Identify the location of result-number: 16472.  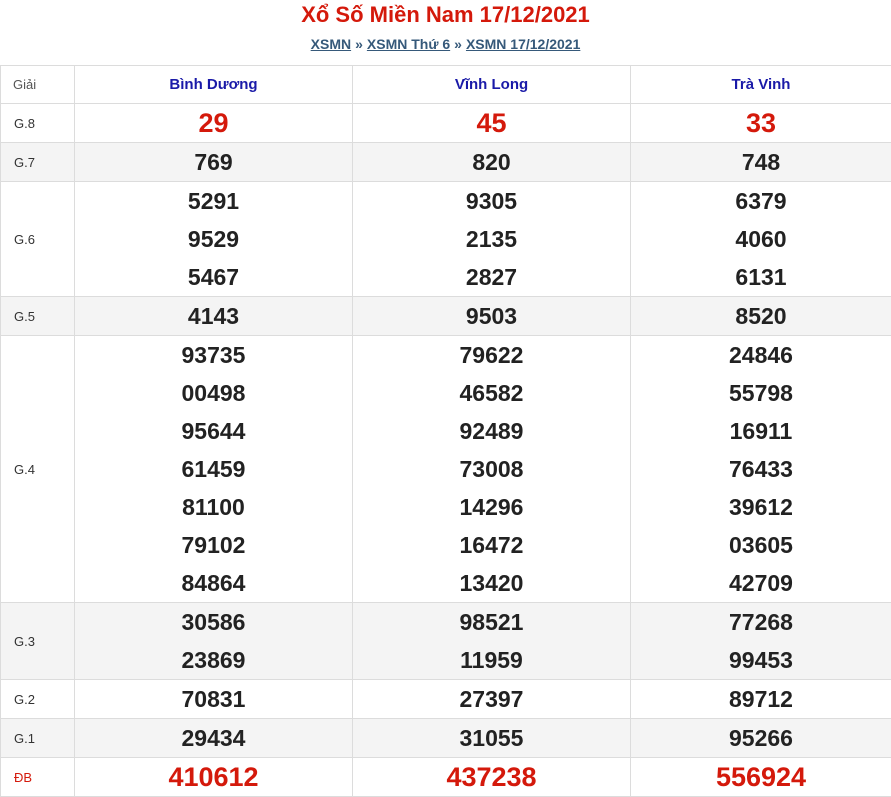
(491, 545).